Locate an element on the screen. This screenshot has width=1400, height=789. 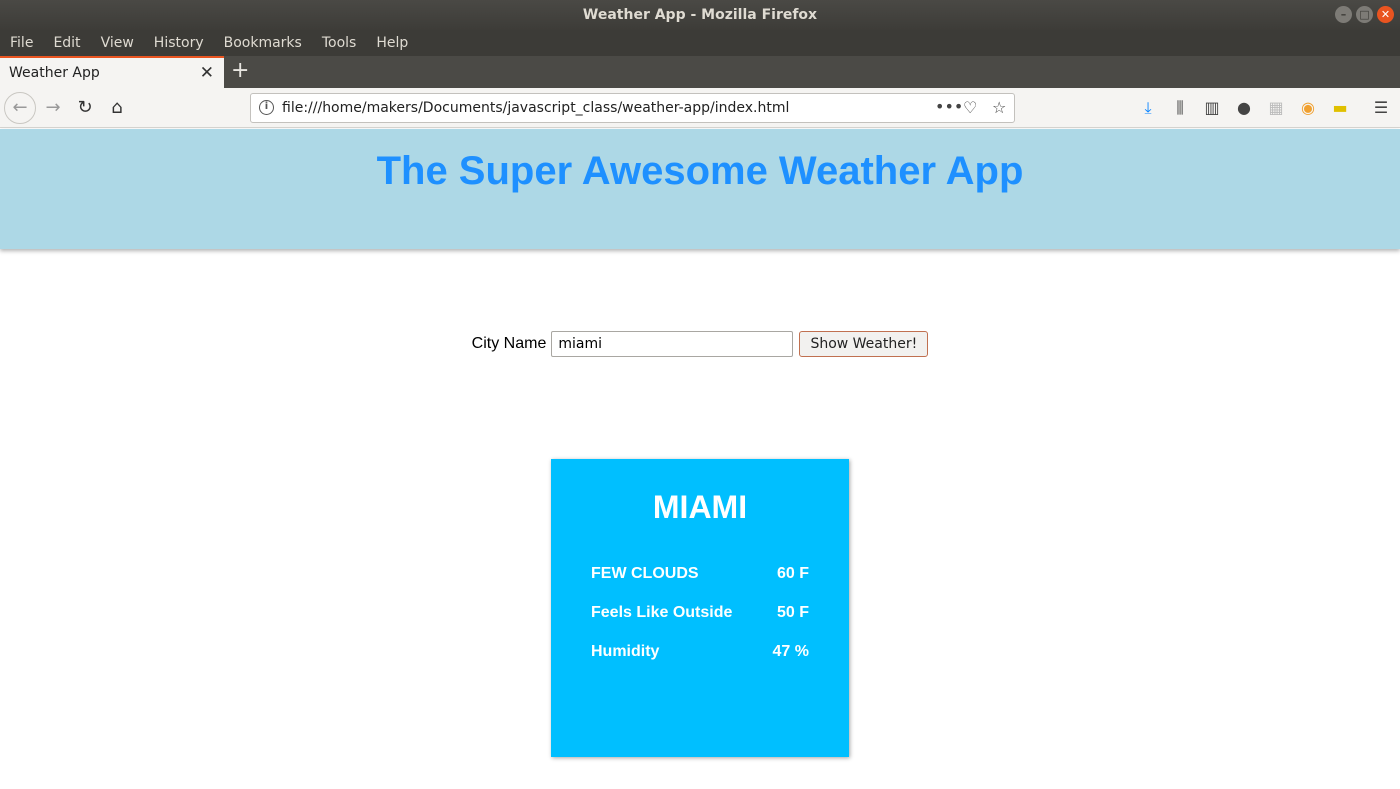
row-value: 47 % is located at coordinates (790, 651).